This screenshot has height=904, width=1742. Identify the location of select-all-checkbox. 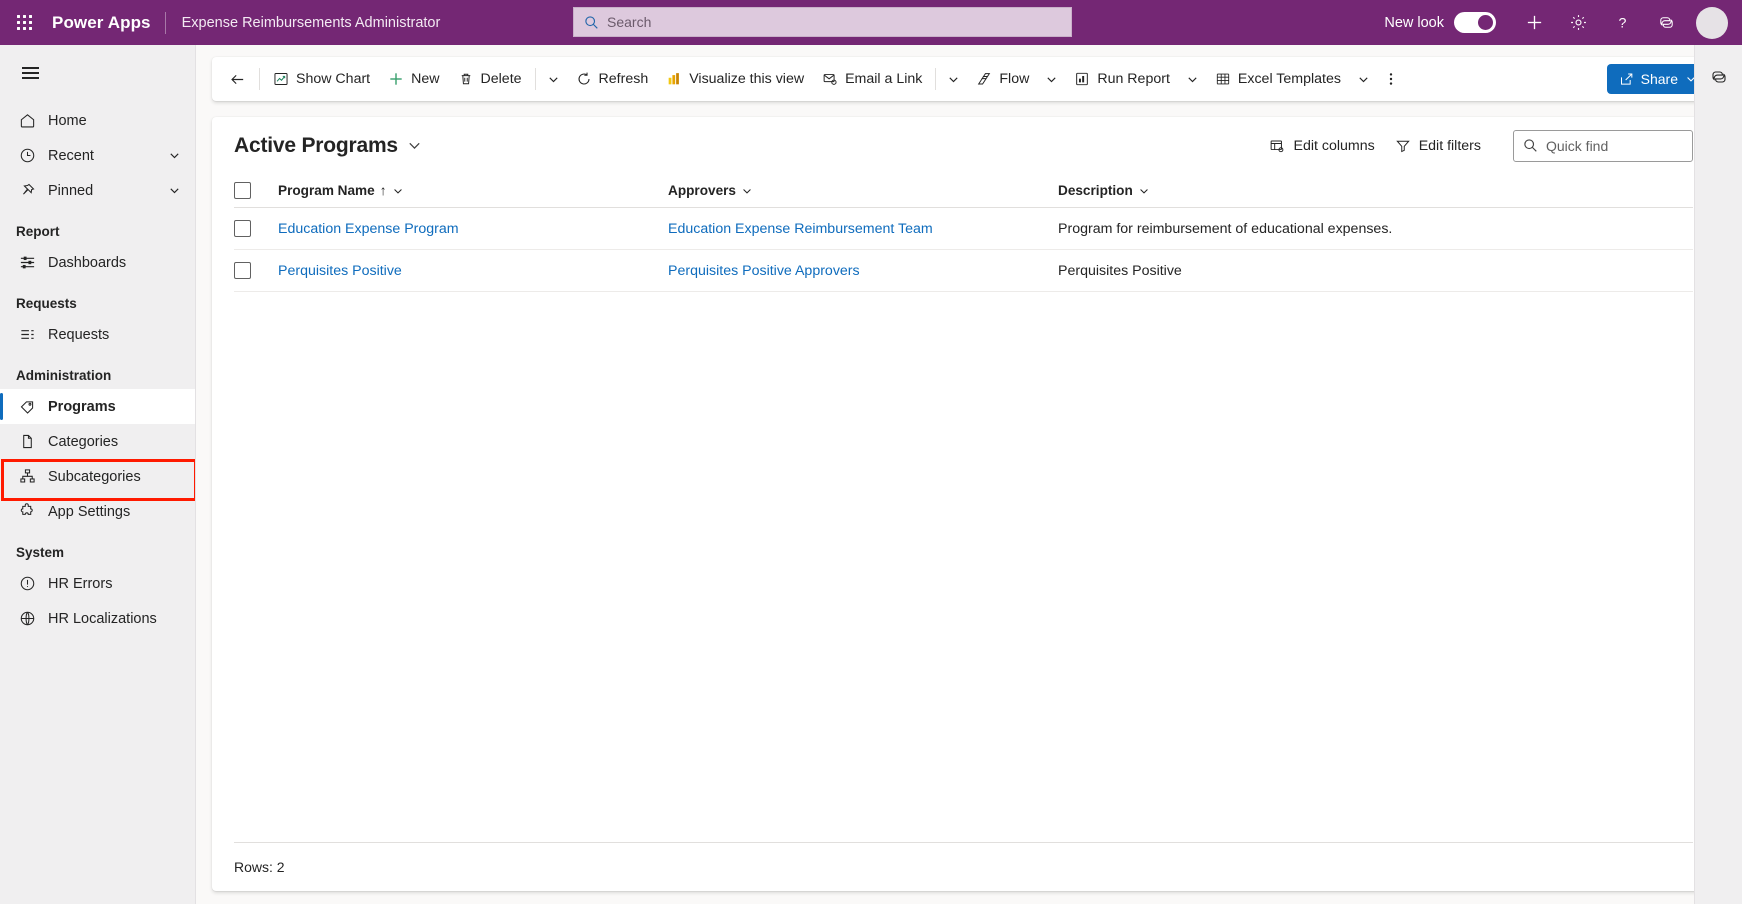
(242, 190).